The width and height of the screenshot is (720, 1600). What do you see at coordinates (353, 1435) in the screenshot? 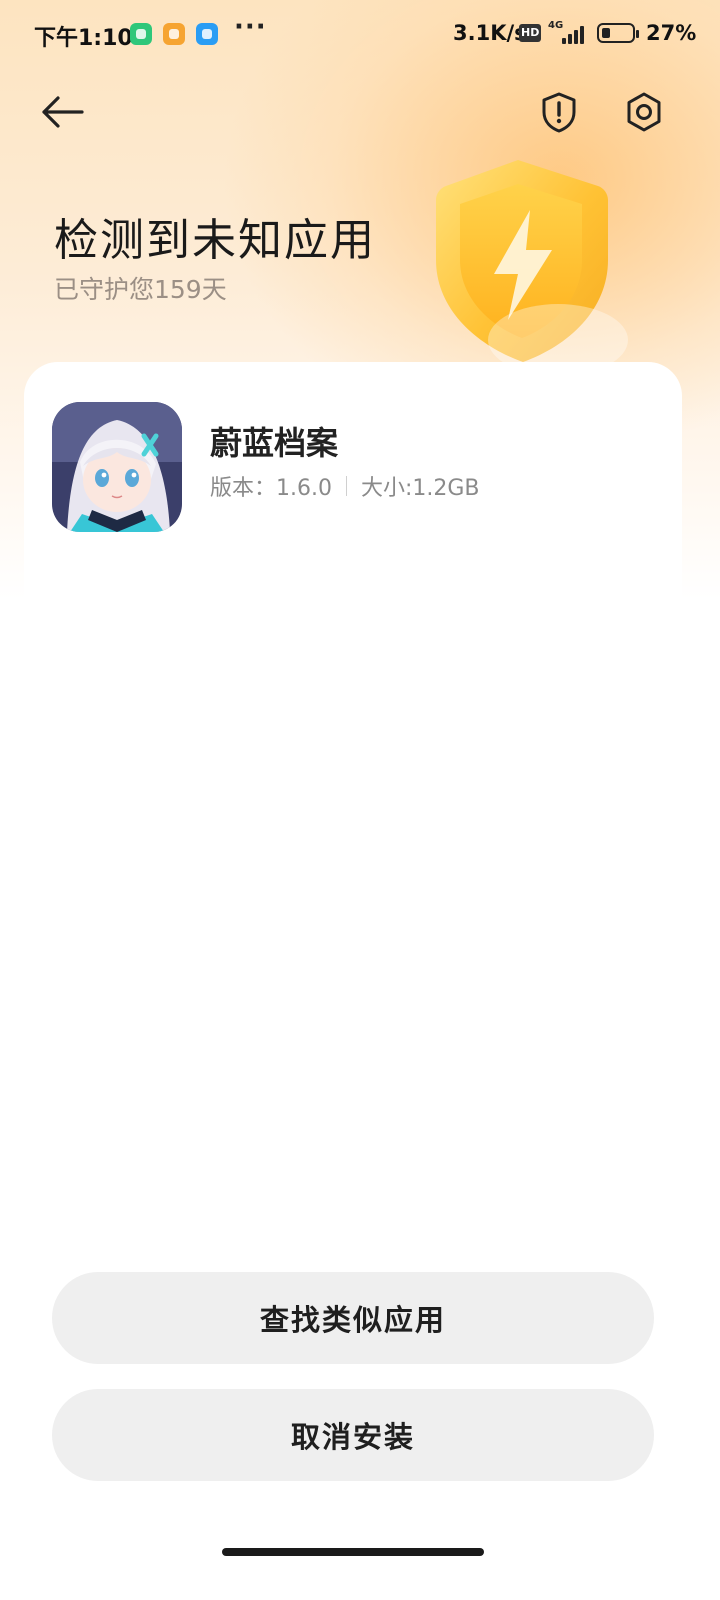
I see `cancel-install-button: 取消安装` at bounding box center [353, 1435].